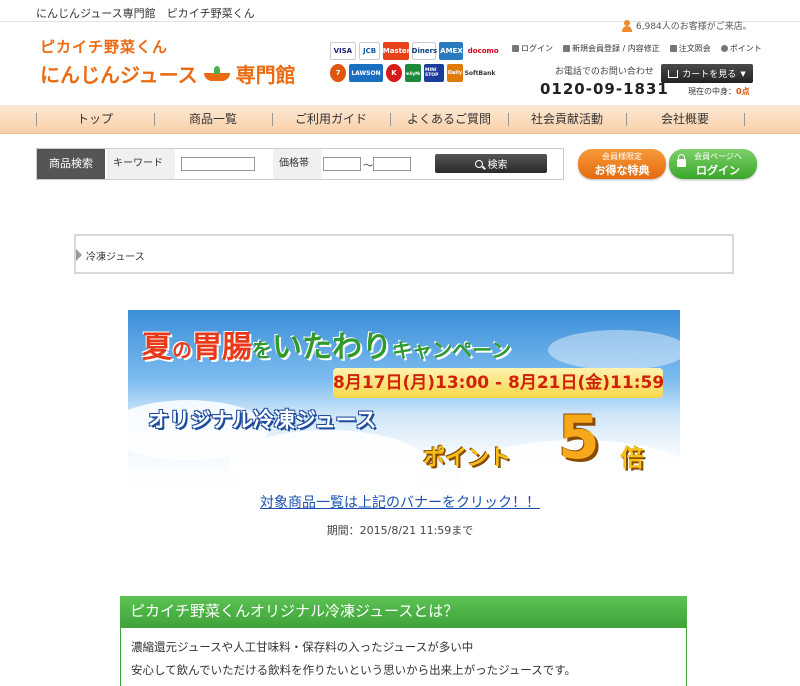 The image size is (800, 686). I want to click on chevron-down-icon: ▼, so click(743, 73).